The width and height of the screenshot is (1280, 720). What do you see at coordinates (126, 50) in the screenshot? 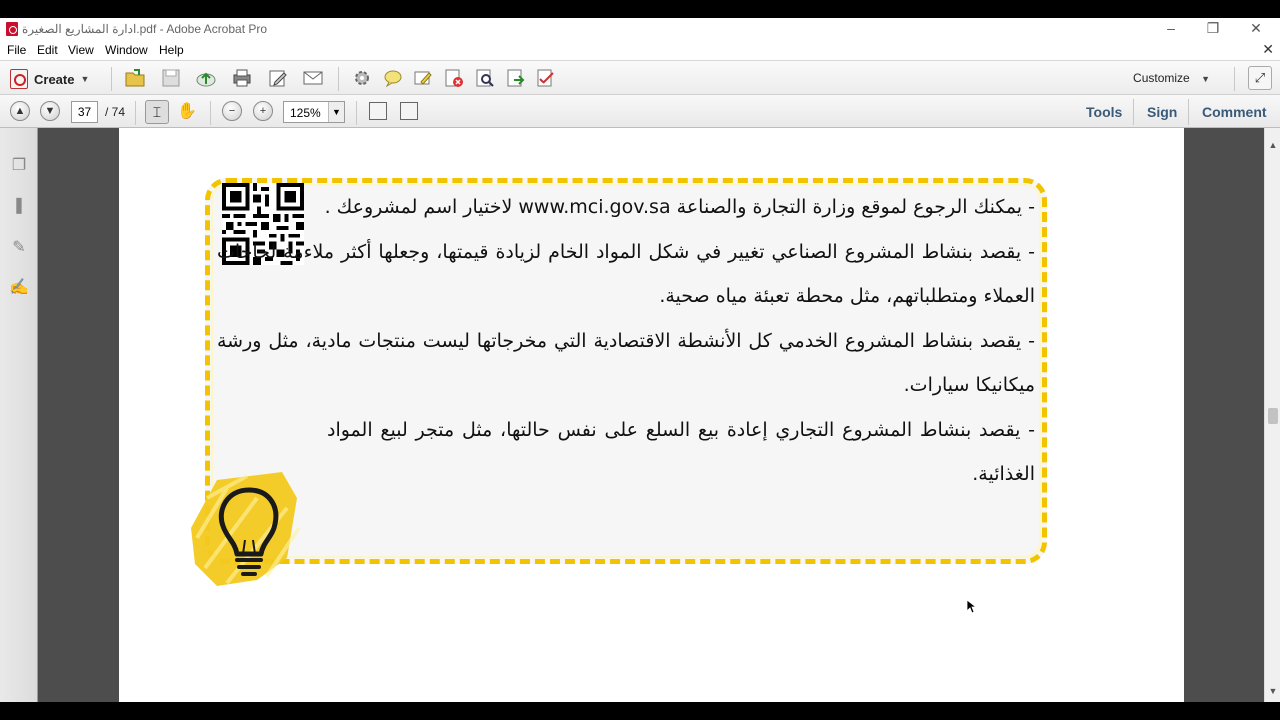
I see `menu-window: Window` at bounding box center [126, 50].